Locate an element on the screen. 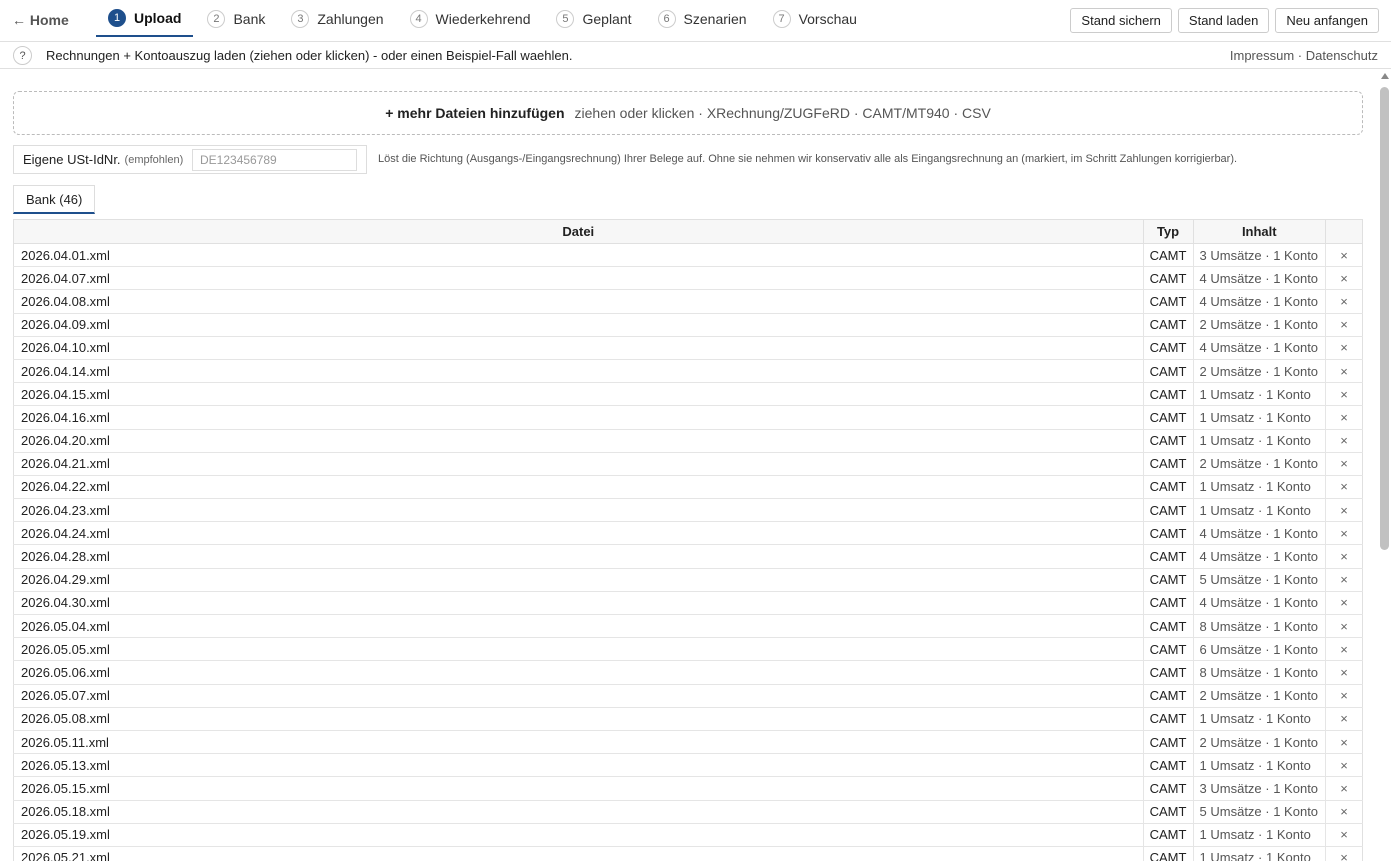 Image resolution: width=1391 pixels, height=861 pixels. table-row: 2026.04.10.xml CAMT 4 Umsätze · 1 Konto × is located at coordinates (688, 348).